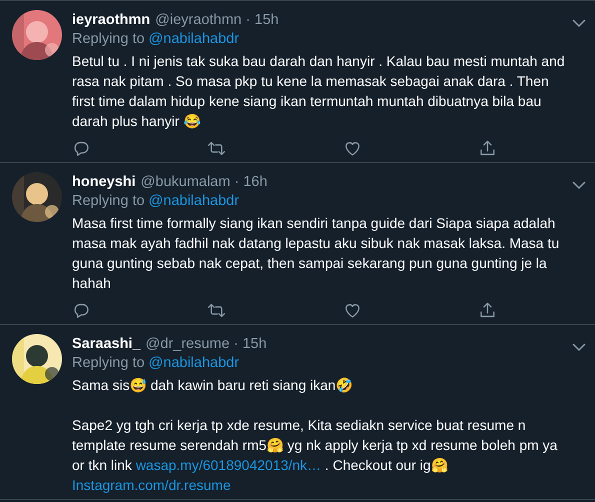 The width and height of the screenshot is (595, 502). Describe the element at coordinates (319, 91) in the screenshot. I see `tweet-text: Betul tu . I ni jenis tak suka bau darah dan hanyir . Kalau bau mesti muntah and rasa nak pitam . So masa pkp tu kene la memasak sebagai anak dara . Then first time dalam hidup kene siang ikan termuntah muntah dibuatnya bila bau darah plus hanyir 😂` at that location.